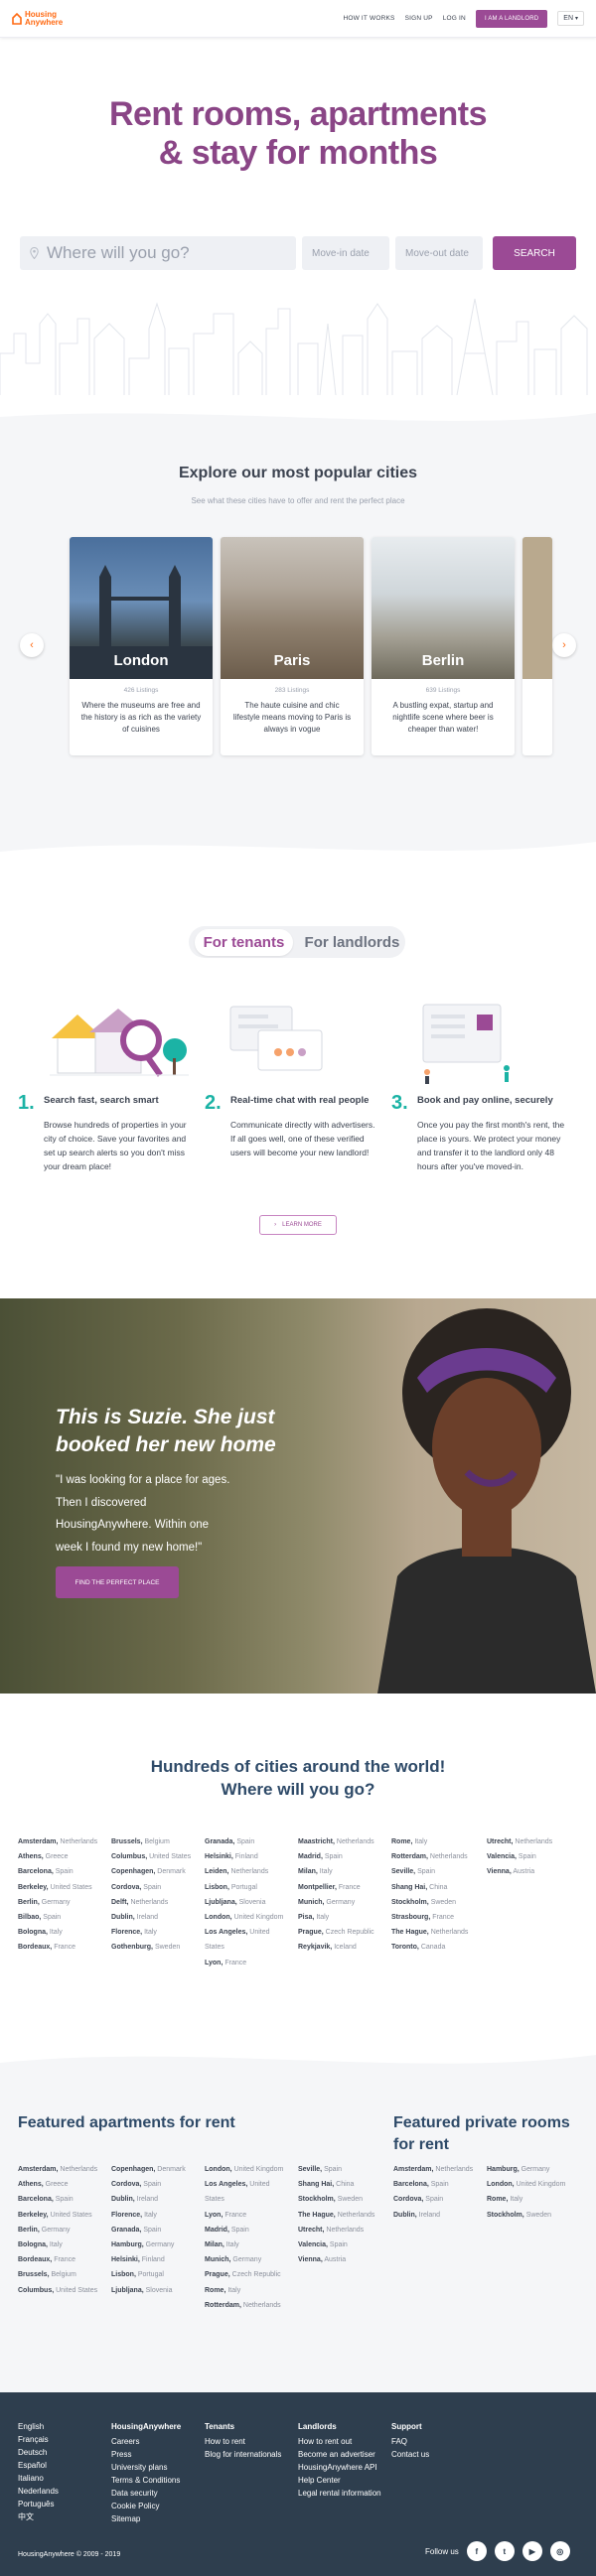 This screenshot has height=2576, width=596. I want to click on footer-link: Blog for internationals, so click(243, 2455).